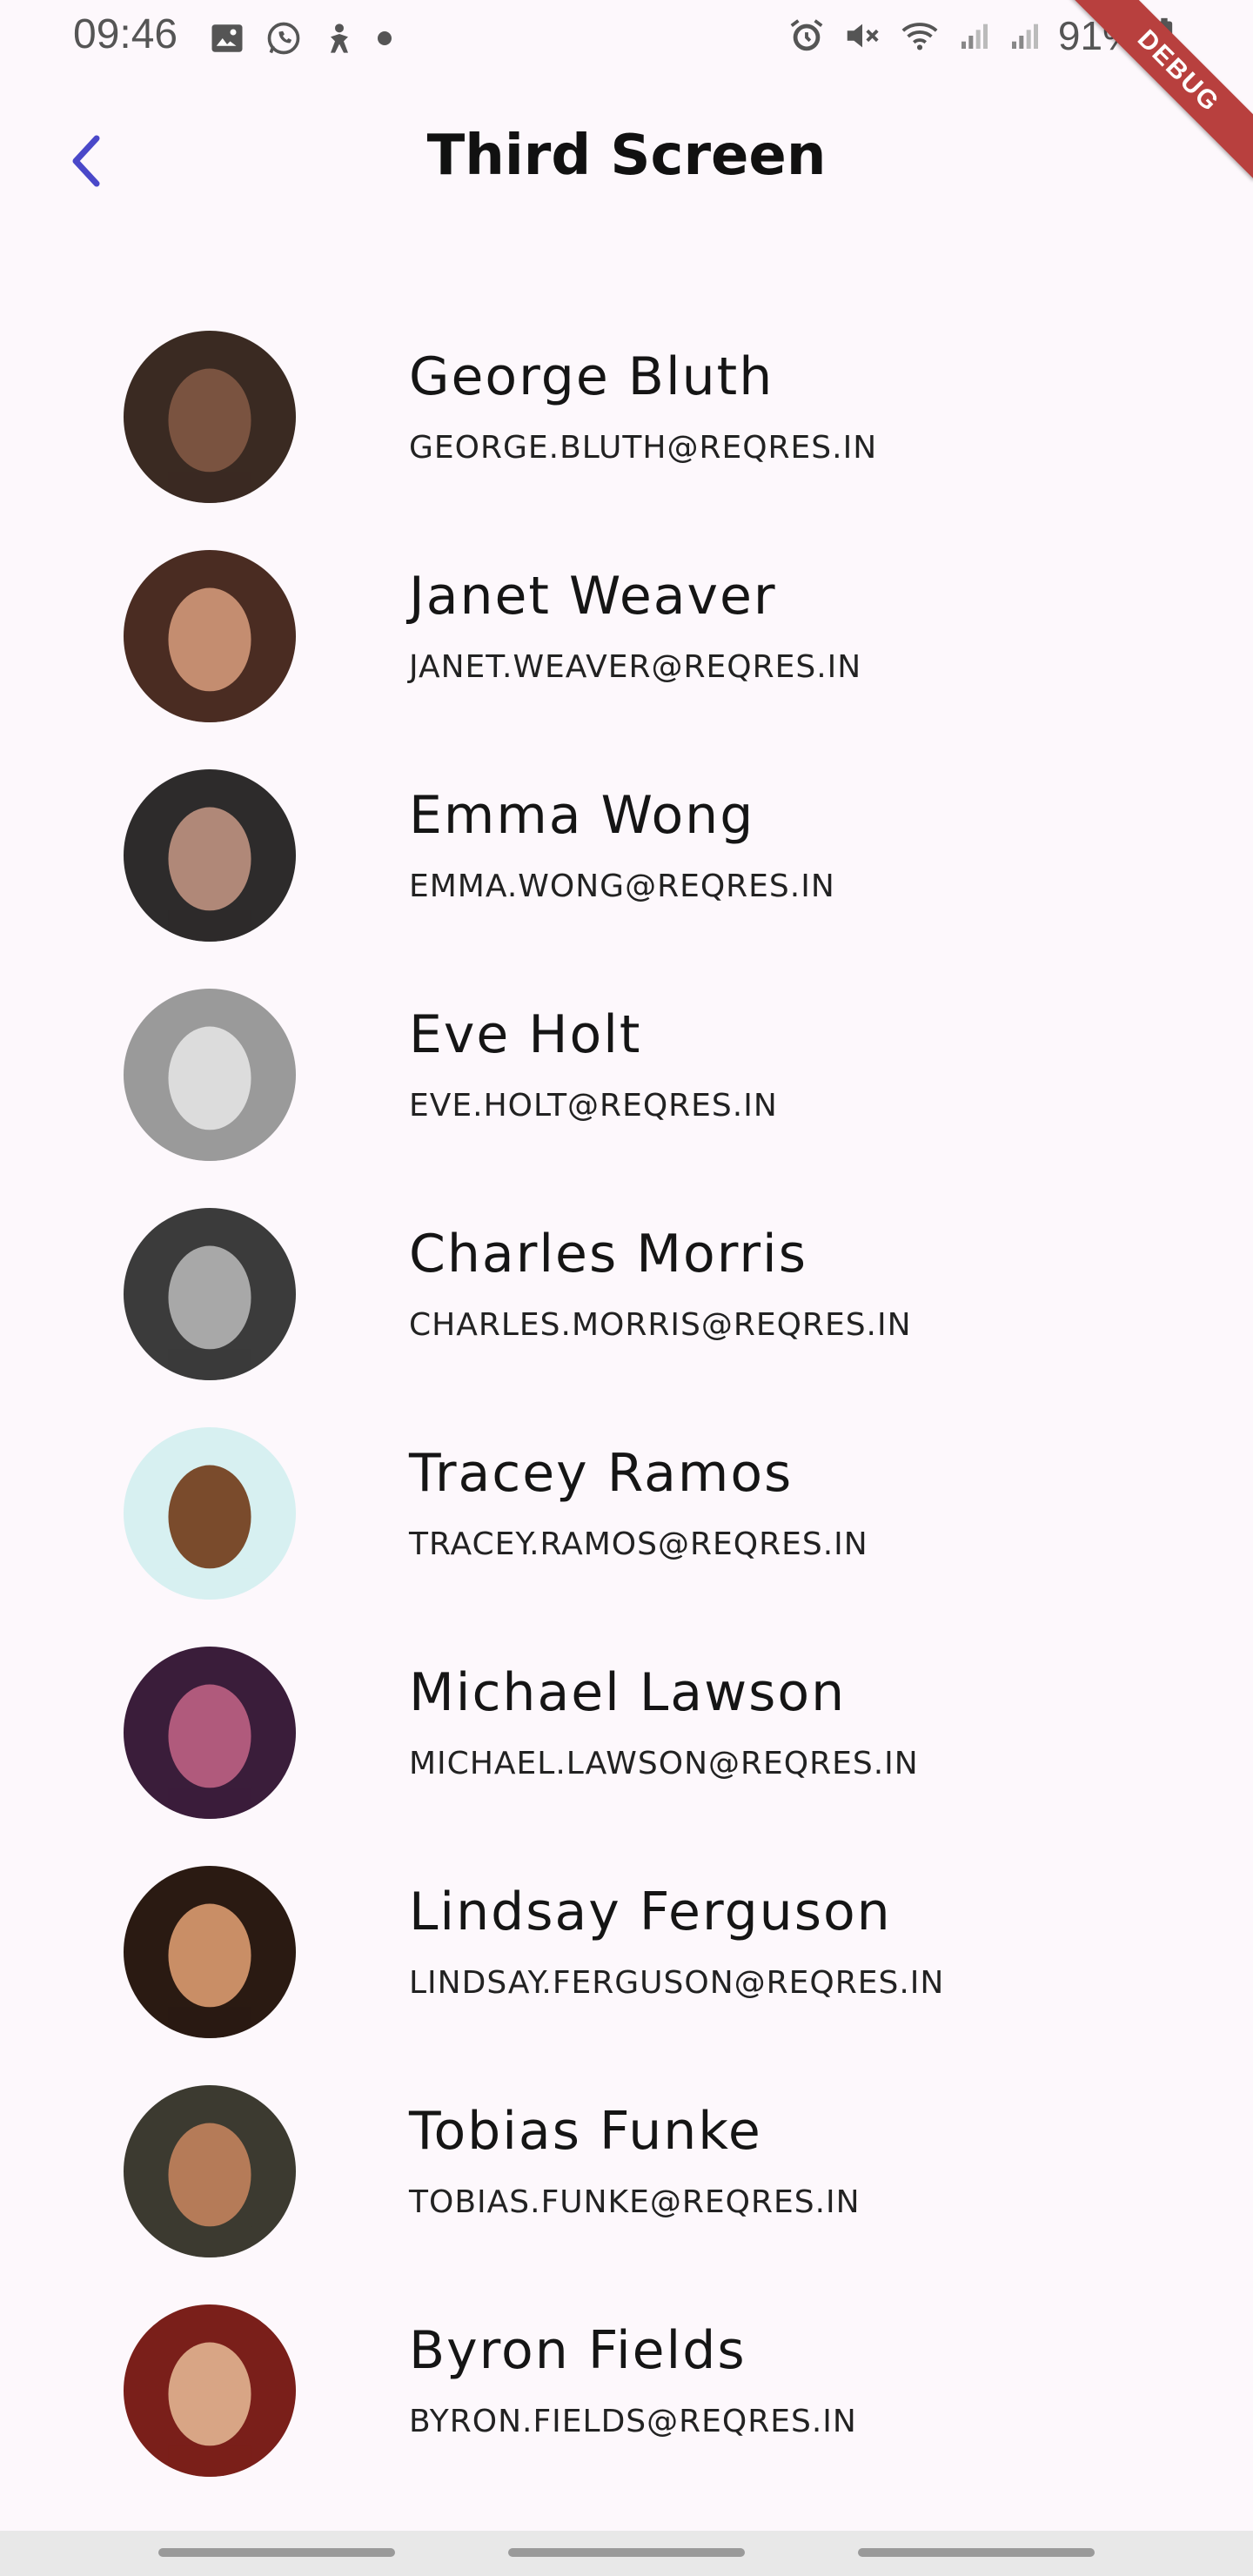 Image resolution: width=1253 pixels, height=2576 pixels. Describe the element at coordinates (339, 38) in the screenshot. I see `figure-icon` at that location.